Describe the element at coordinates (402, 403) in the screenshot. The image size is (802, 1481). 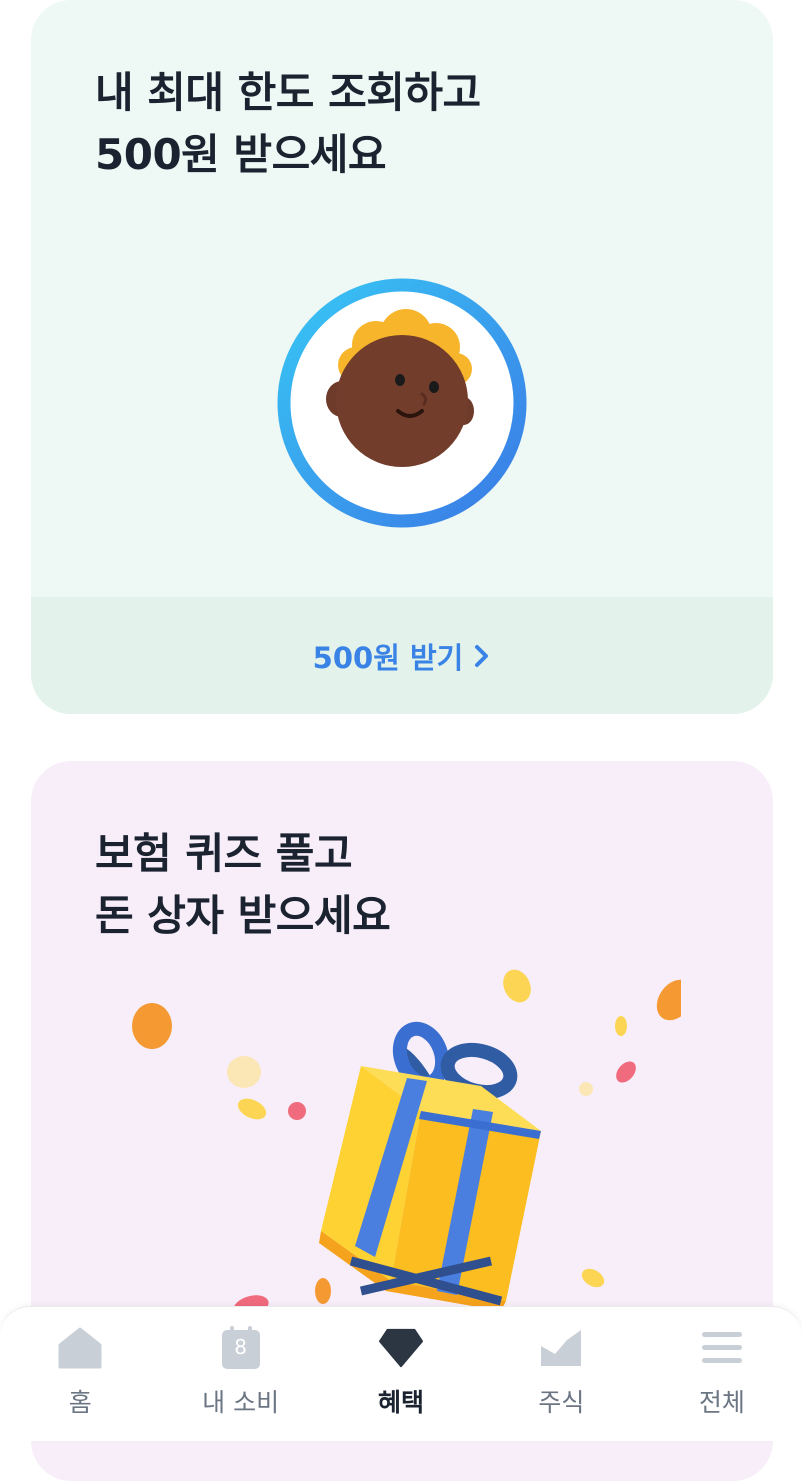
I see `avatar-illustration` at that location.